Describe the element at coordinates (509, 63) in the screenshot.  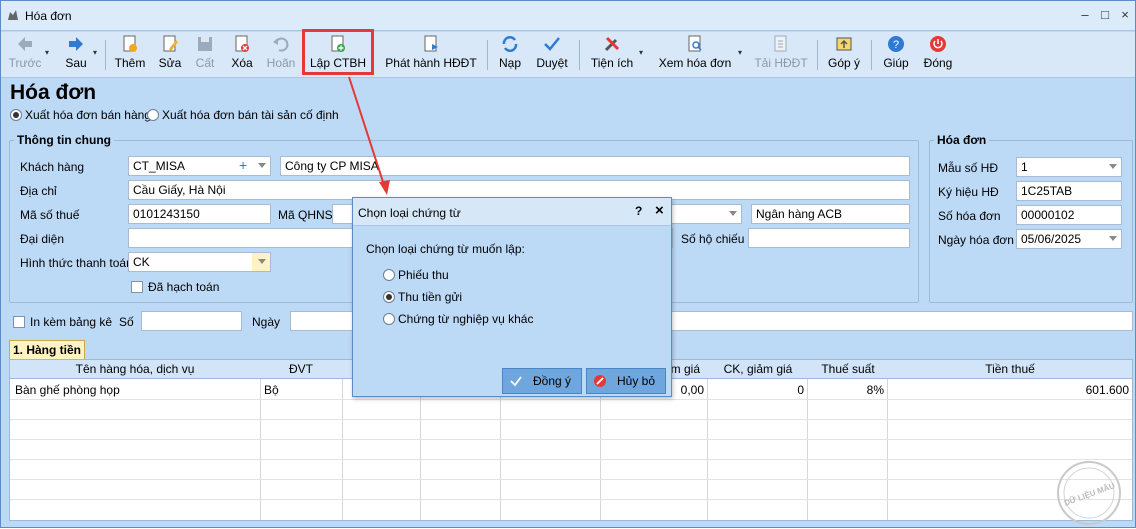
I see `reload-label: Nạp` at that location.